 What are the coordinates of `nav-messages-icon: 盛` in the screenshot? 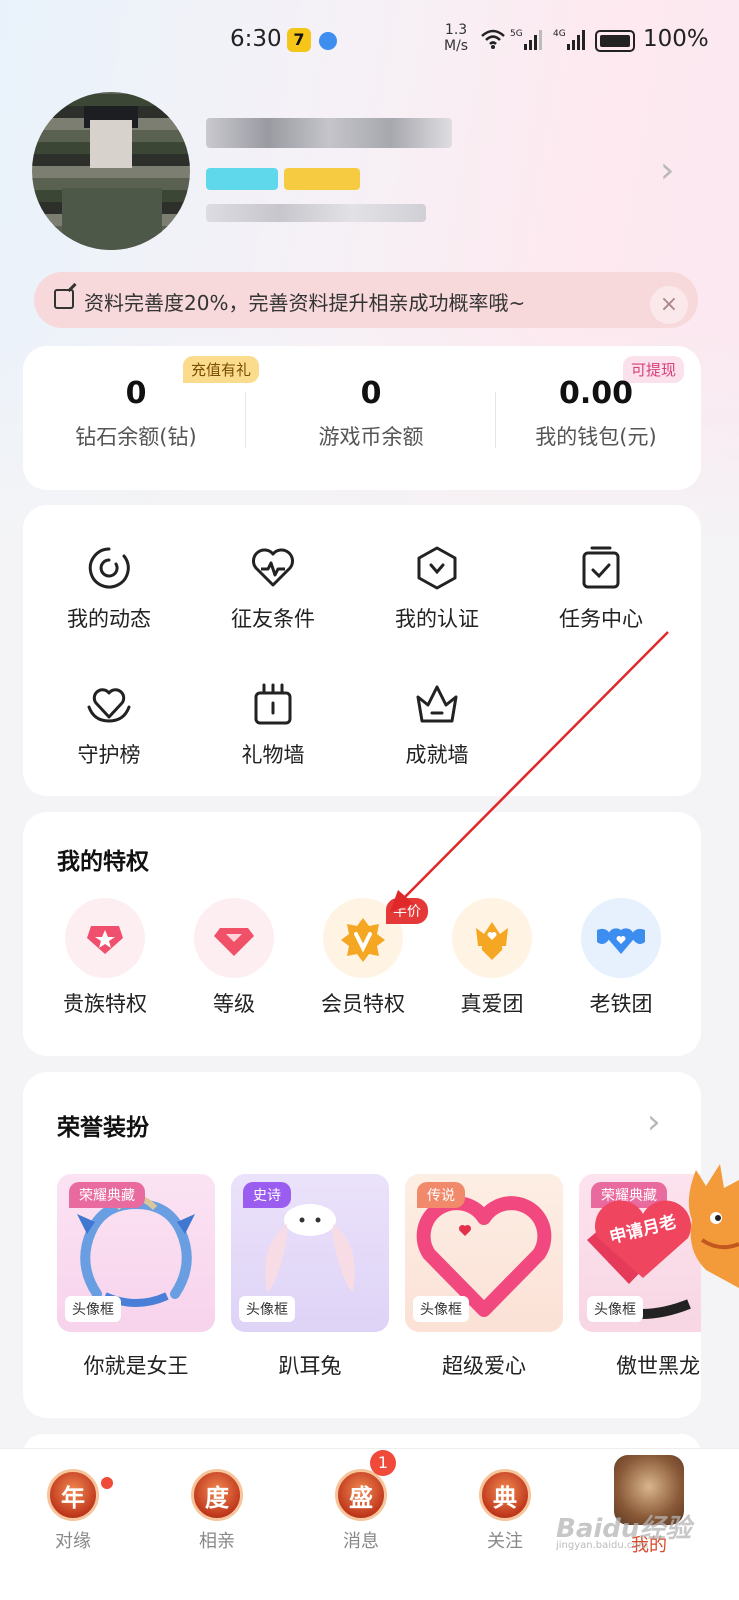 It's located at (361, 1495).